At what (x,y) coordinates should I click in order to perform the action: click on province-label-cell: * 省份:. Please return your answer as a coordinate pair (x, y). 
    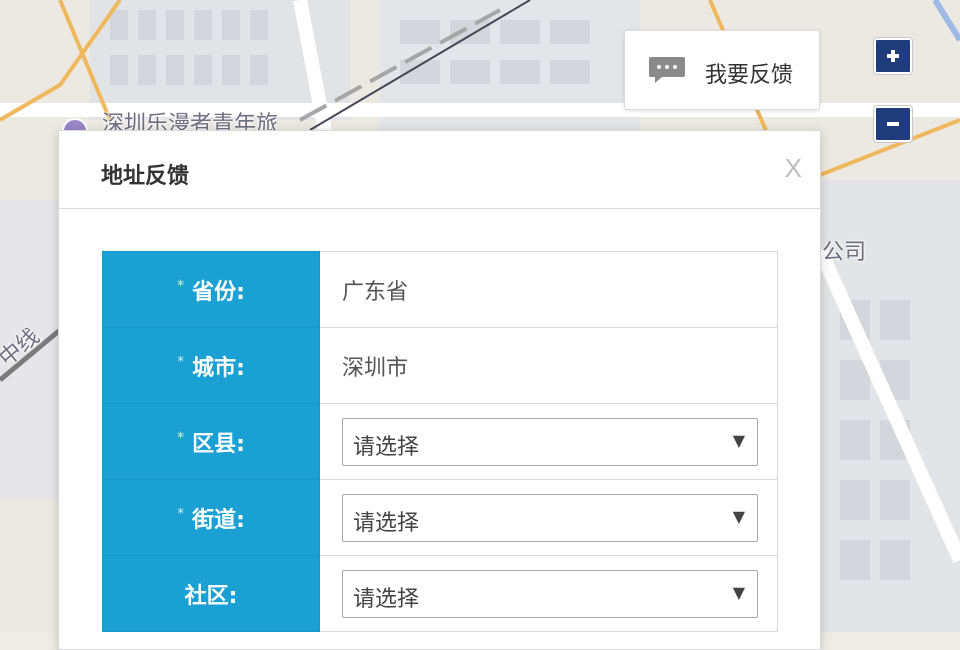
    Looking at the image, I should click on (211, 289).